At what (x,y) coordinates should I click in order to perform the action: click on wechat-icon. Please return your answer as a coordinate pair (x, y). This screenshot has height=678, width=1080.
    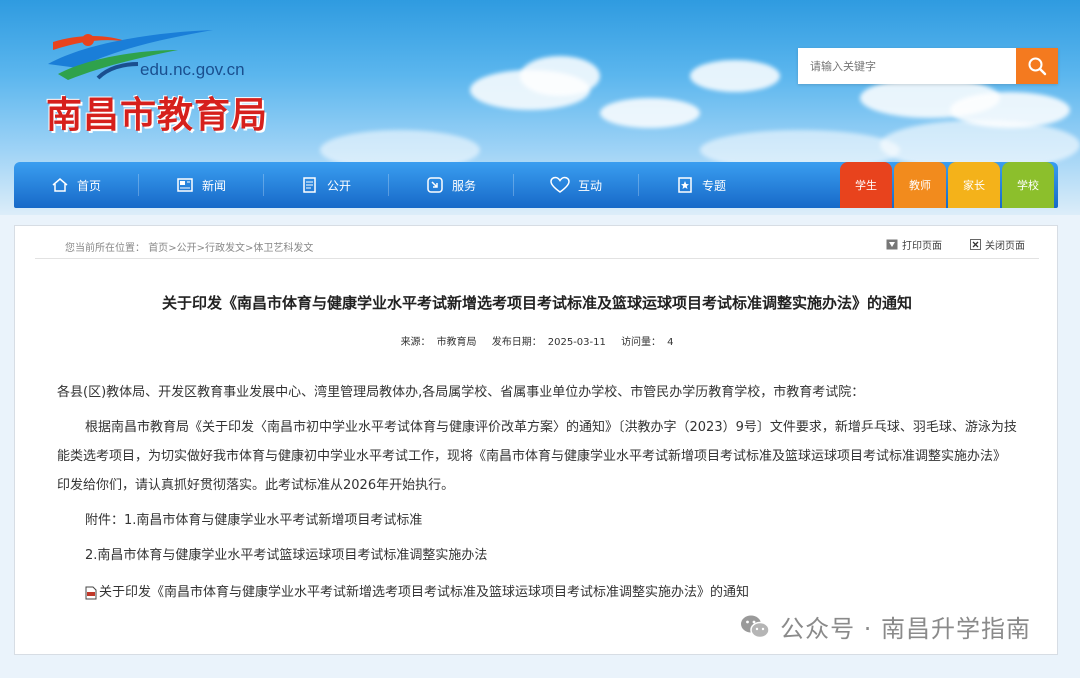
    Looking at the image, I should click on (755, 626).